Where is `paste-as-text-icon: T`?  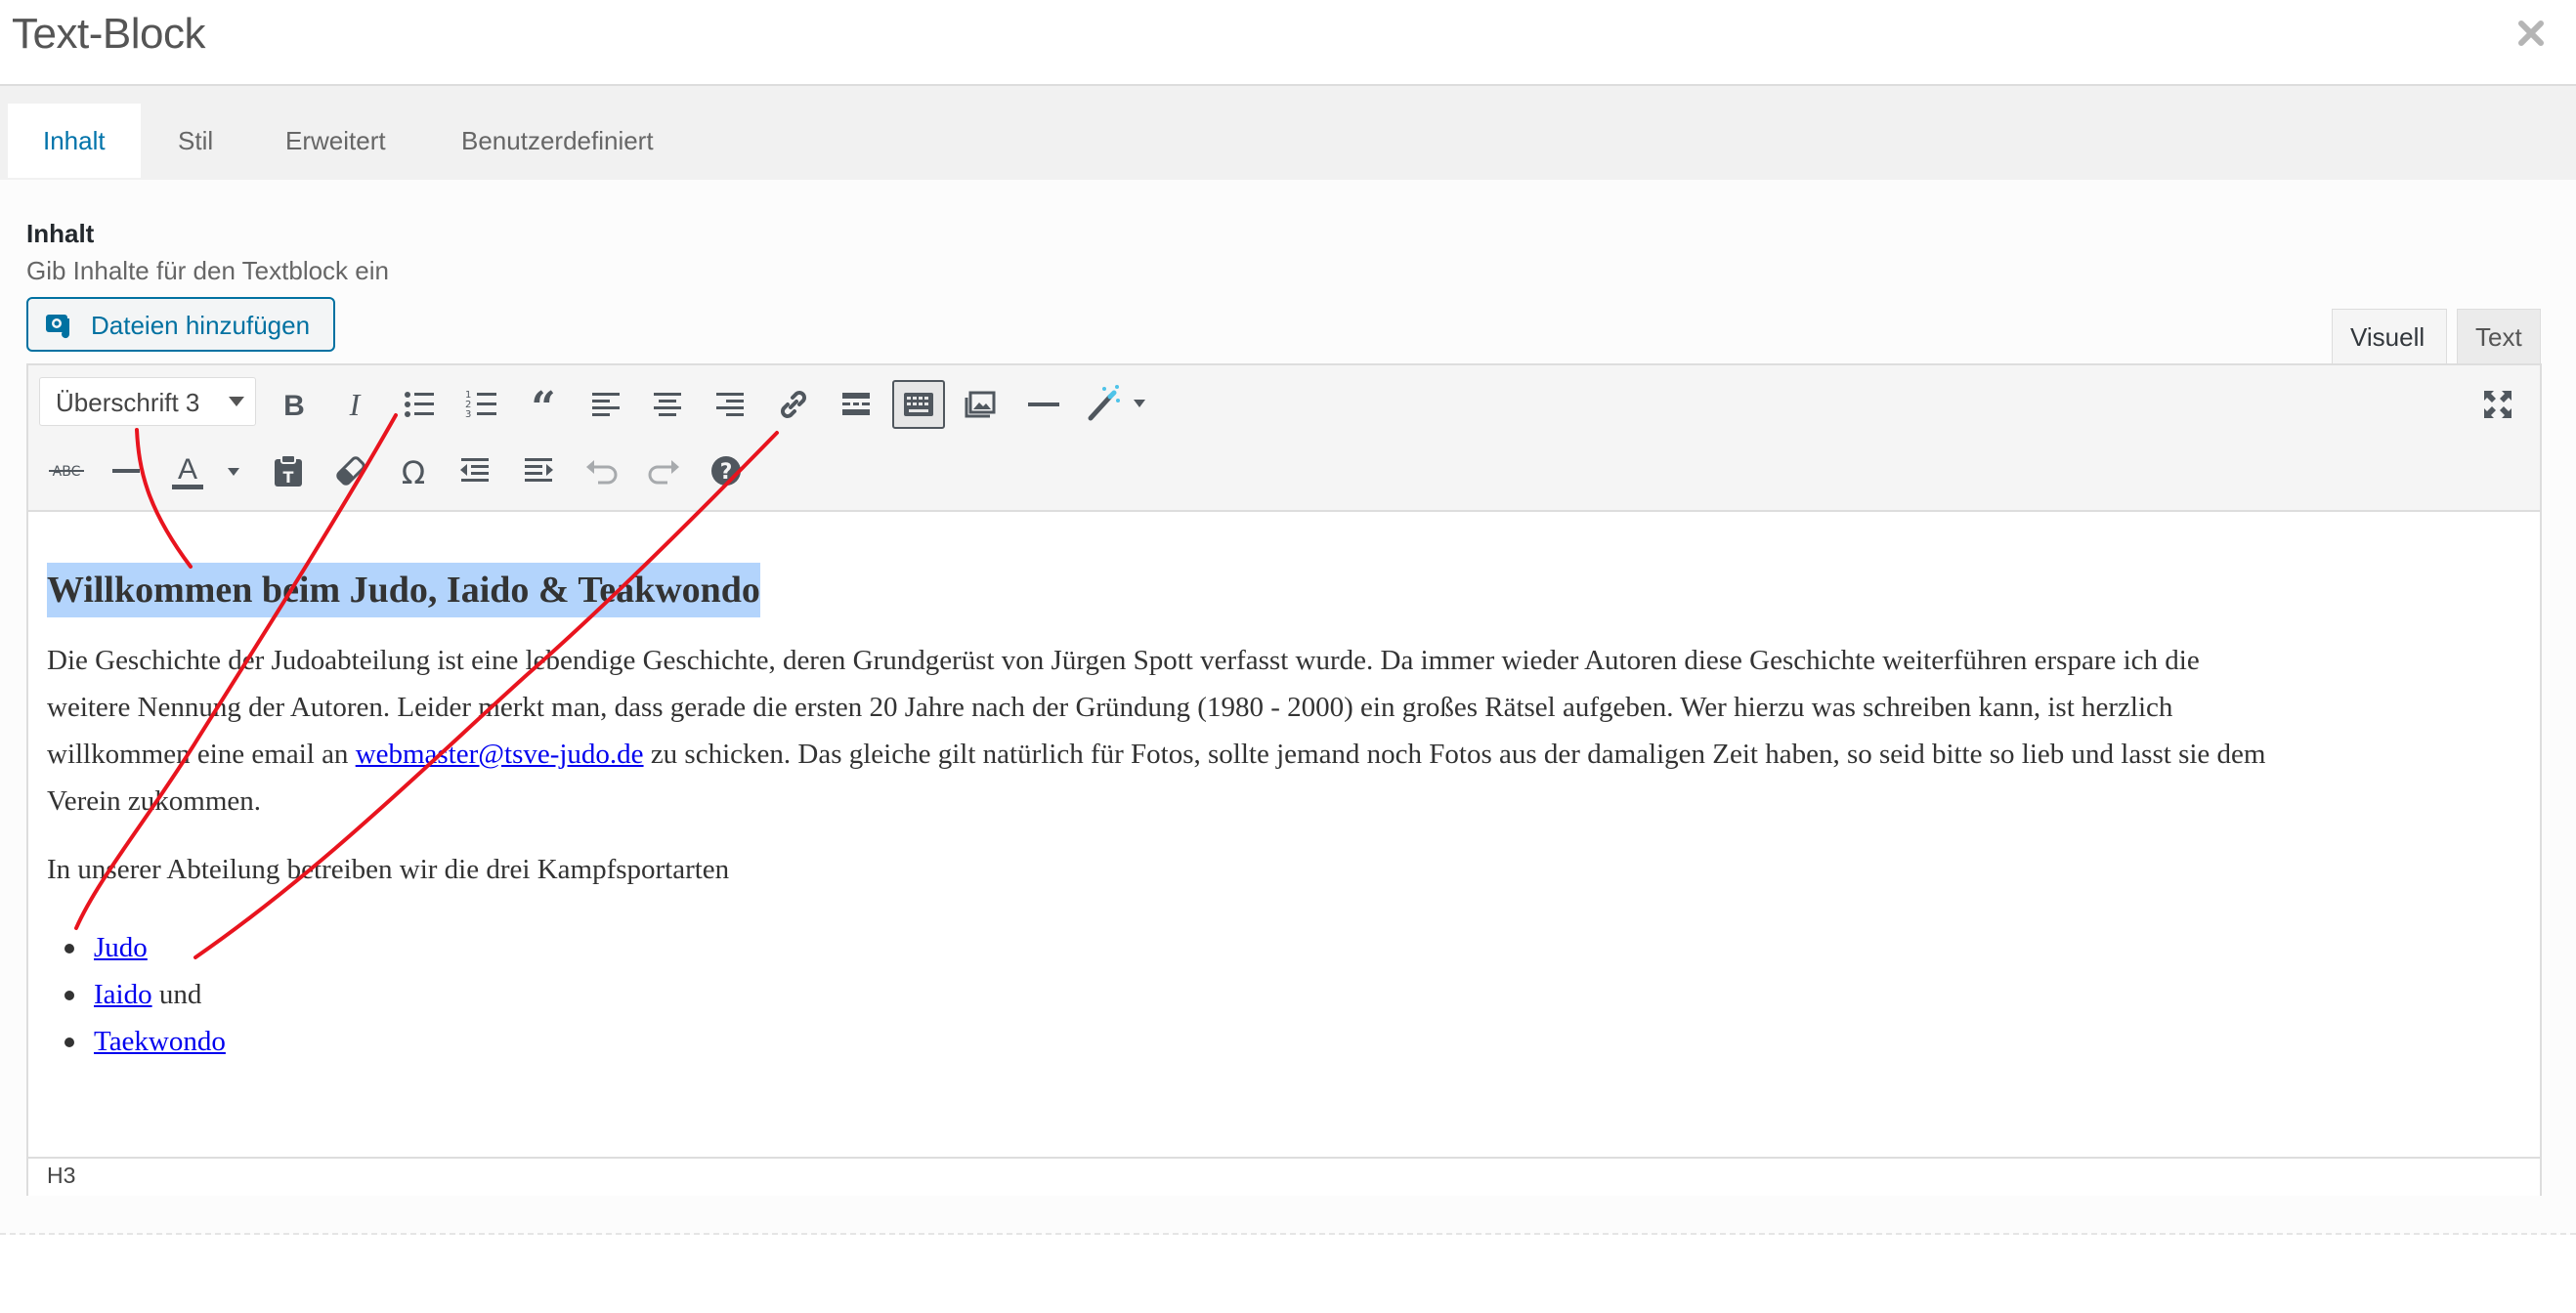 paste-as-text-icon: T is located at coordinates (288, 470).